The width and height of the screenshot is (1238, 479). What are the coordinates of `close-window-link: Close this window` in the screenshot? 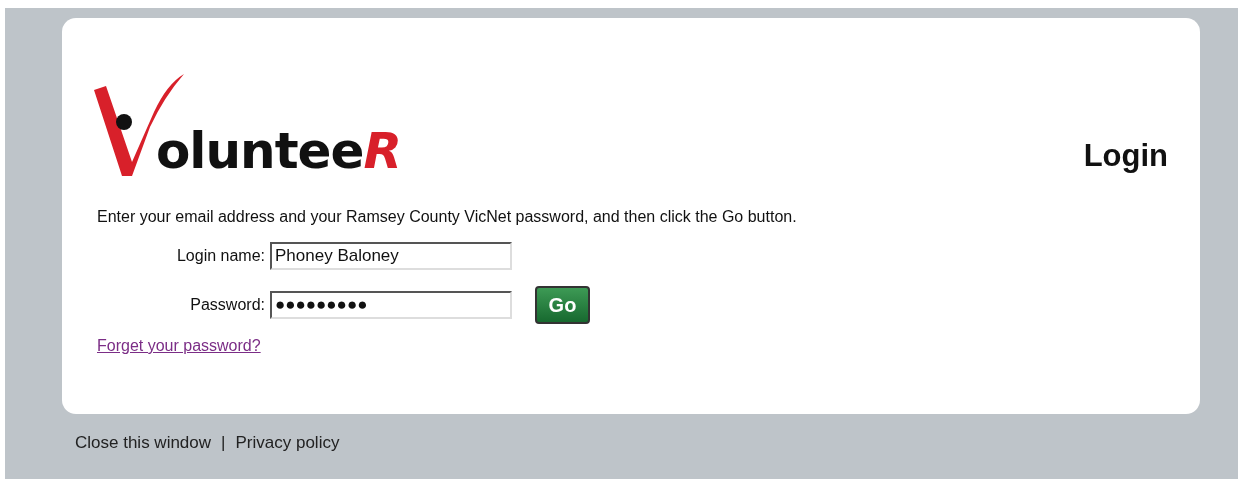 It's located at (143, 443).